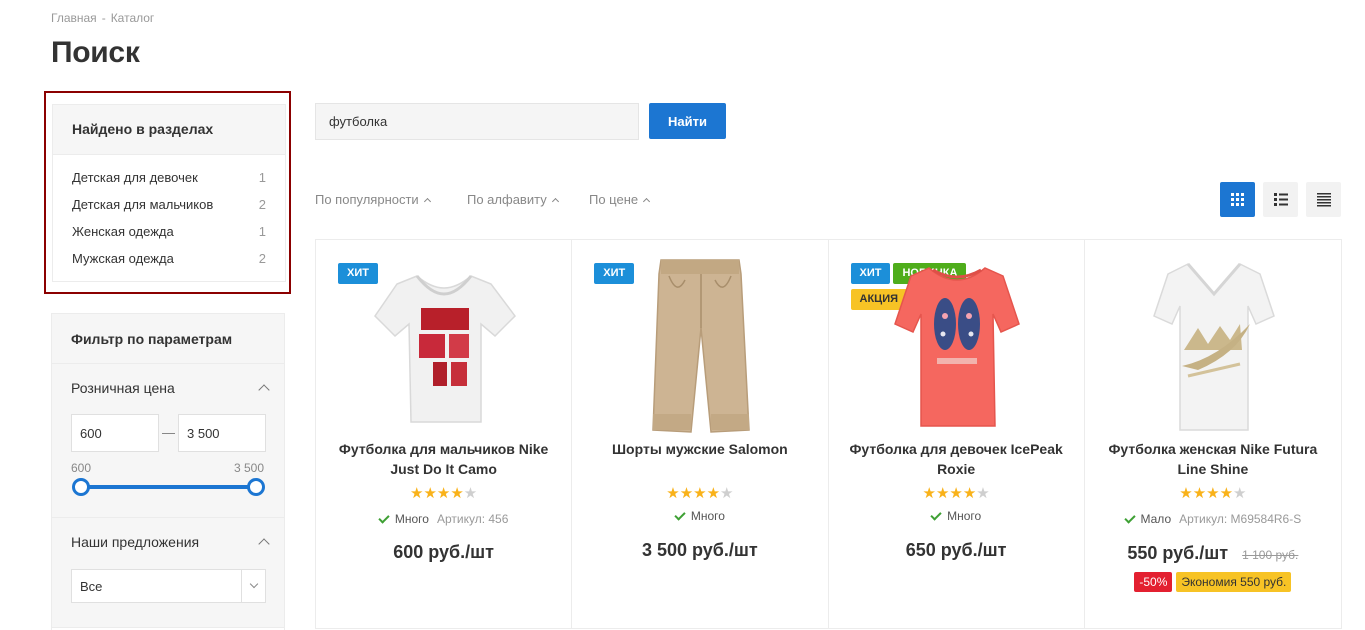  Describe the element at coordinates (1213, 459) in the screenshot. I see `product-name: Футболка женская Nike Futura Line Shine` at that location.